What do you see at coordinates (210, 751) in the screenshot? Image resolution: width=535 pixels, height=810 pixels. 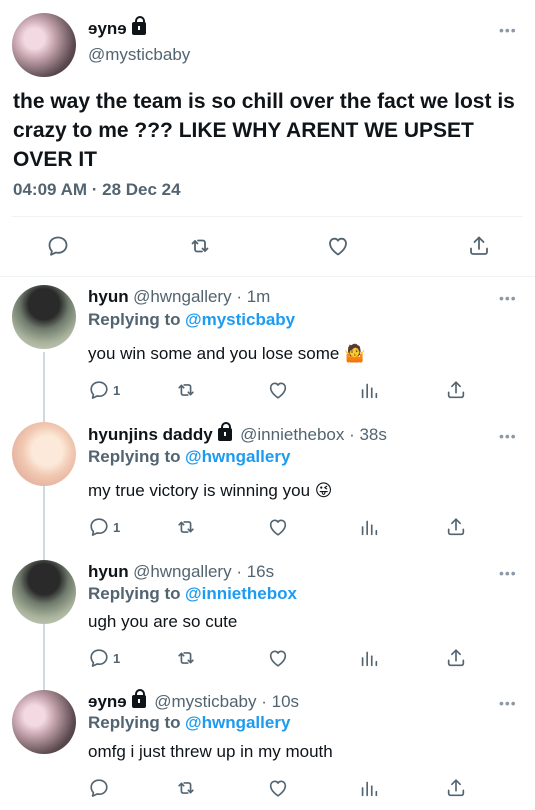 I see `reply-text: omfg i just threw up in my mouth` at bounding box center [210, 751].